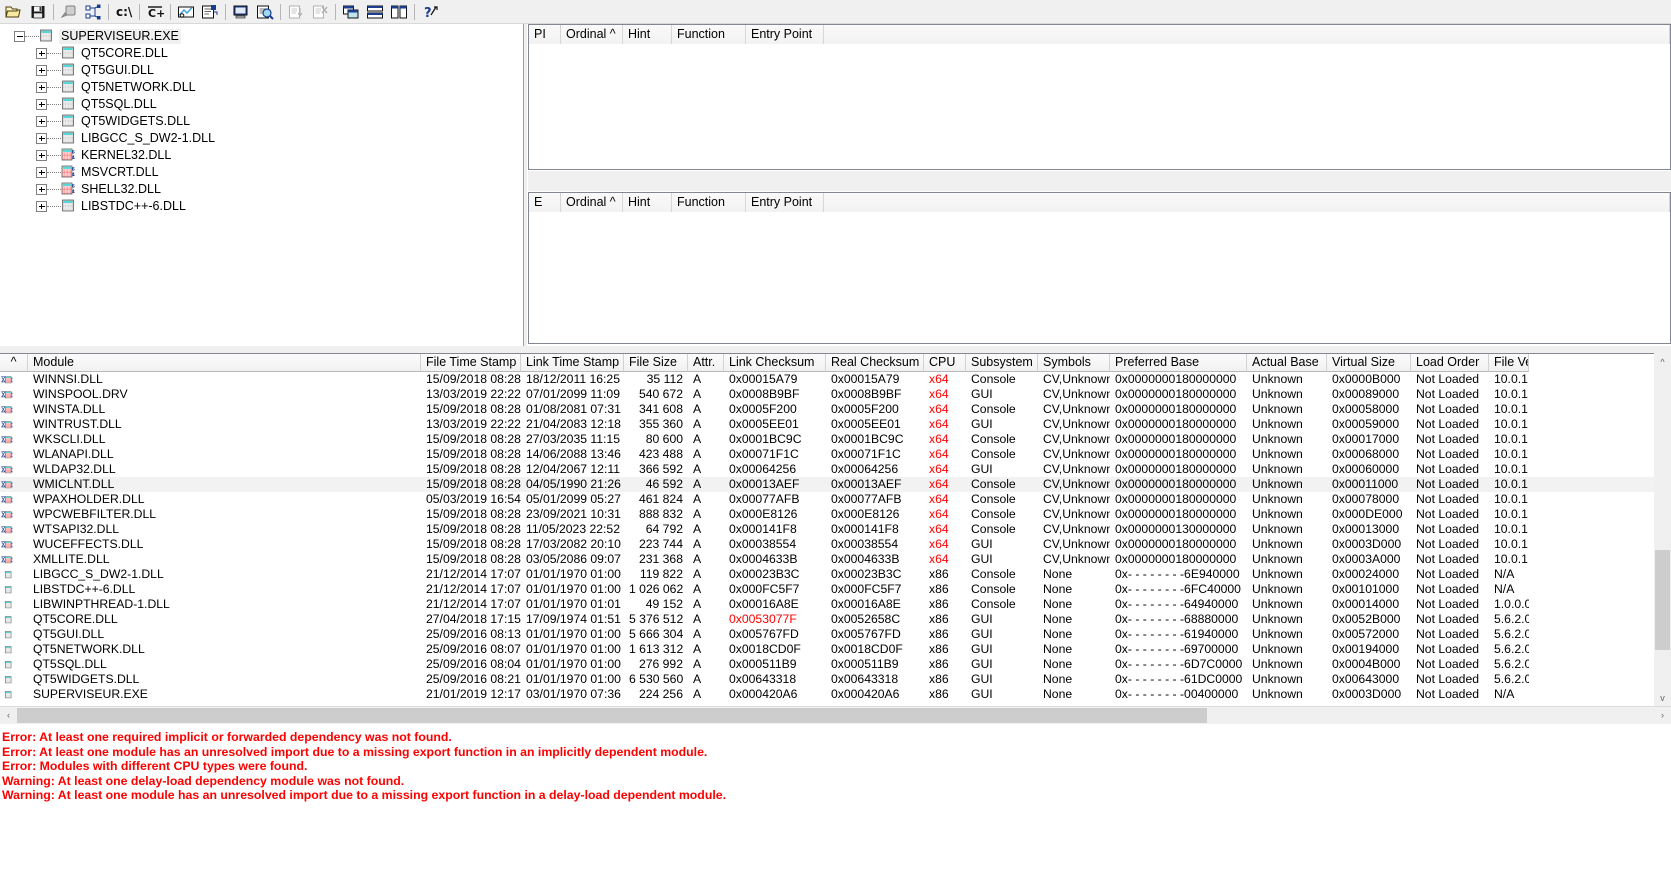 The width and height of the screenshot is (1671, 876). Describe the element at coordinates (1099, 97) in the screenshot. I see `import-function-list: PI Ordinal ^ Hint Function Entry Point` at that location.